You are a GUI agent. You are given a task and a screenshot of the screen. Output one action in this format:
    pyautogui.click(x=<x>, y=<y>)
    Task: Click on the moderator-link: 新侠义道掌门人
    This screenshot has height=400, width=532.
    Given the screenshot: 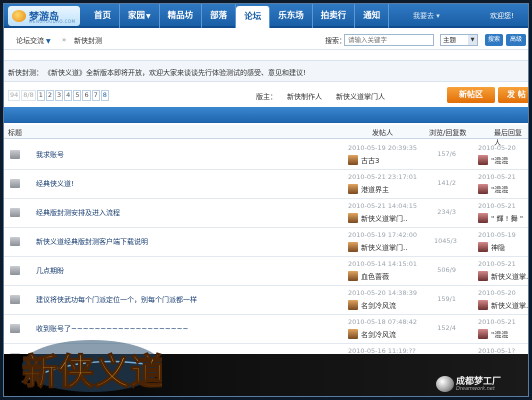 What is the action you would take?
    pyautogui.click(x=360, y=97)
    